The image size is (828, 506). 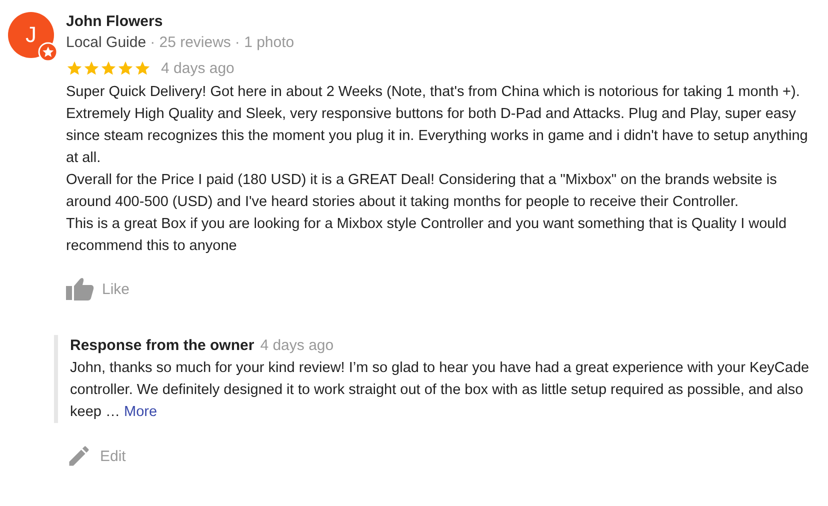 I want to click on thumbs-up-icon, so click(x=80, y=289).